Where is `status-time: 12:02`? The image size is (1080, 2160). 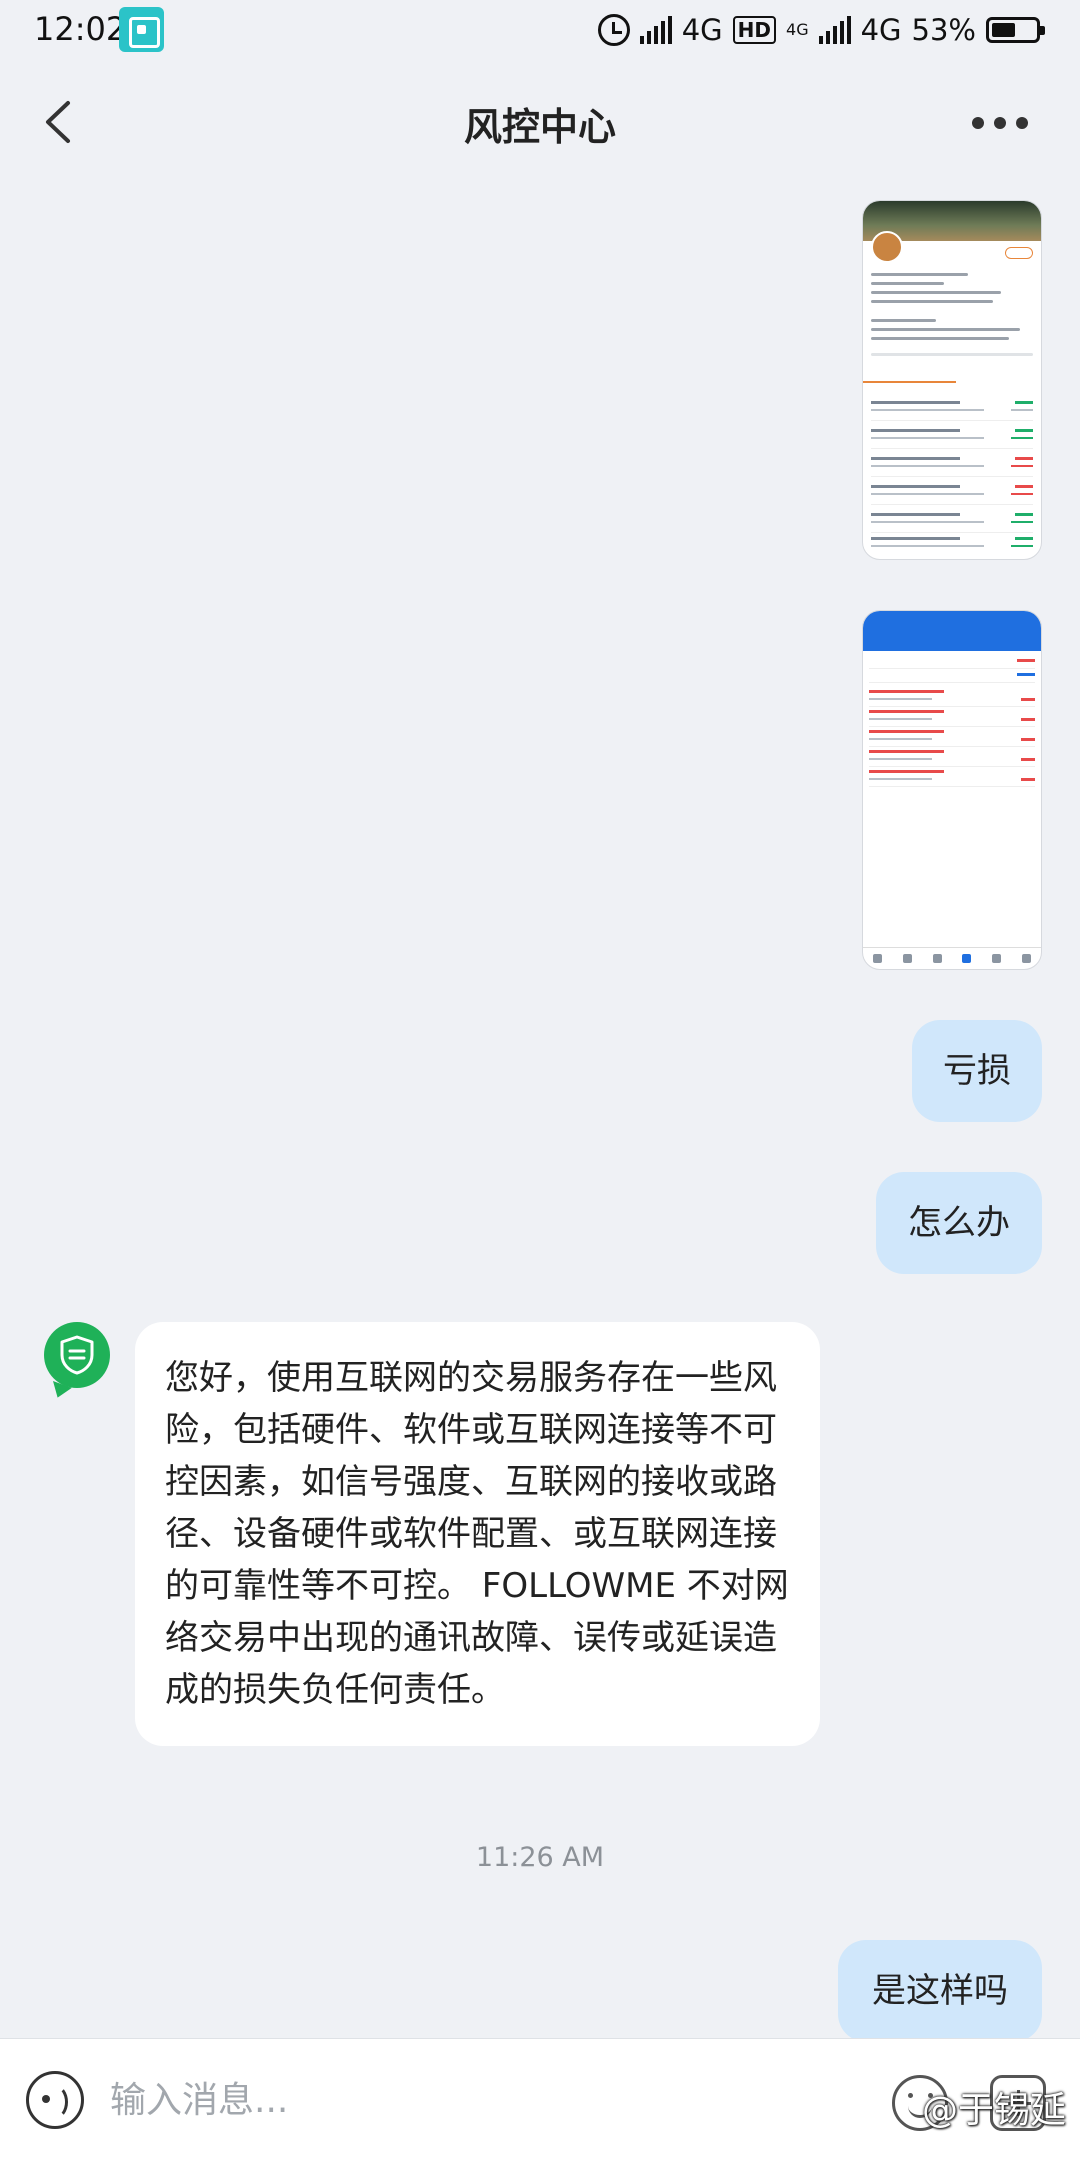
status-time: 12:02 is located at coordinates (80, 29).